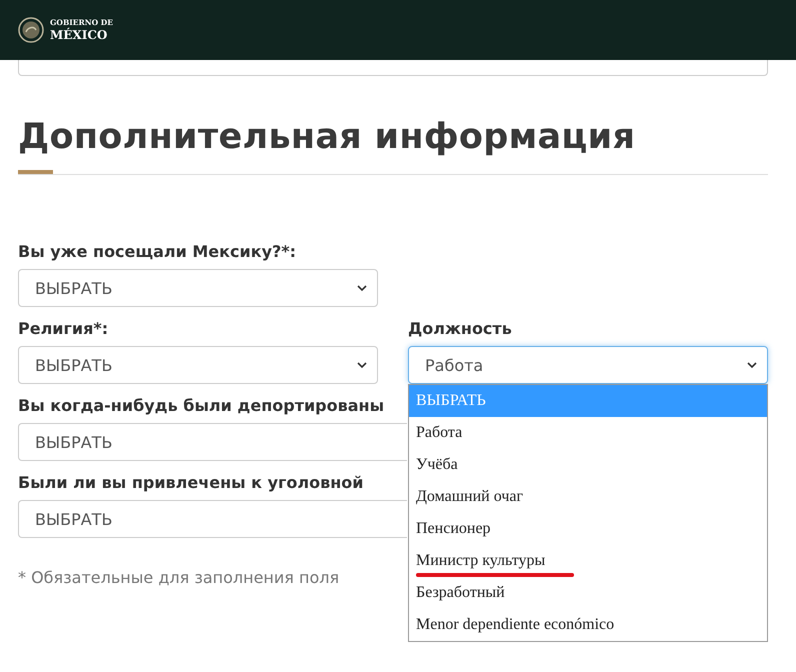 Image resolution: width=796 pixels, height=672 pixels. What do you see at coordinates (460, 329) in the screenshot?
I see `field-label: Должность` at bounding box center [460, 329].